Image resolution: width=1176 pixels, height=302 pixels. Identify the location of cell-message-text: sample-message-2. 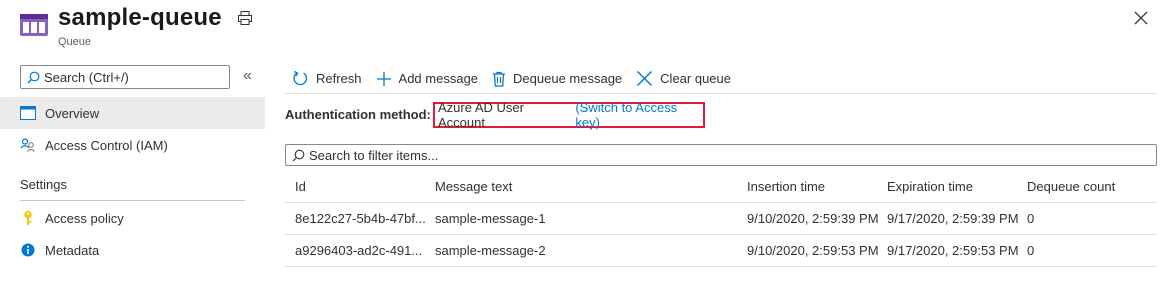
(490, 250).